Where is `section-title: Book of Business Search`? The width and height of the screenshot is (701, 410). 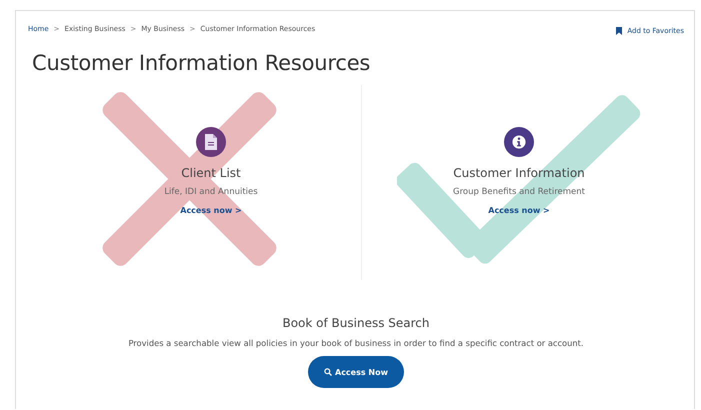 section-title: Book of Business Search is located at coordinates (356, 323).